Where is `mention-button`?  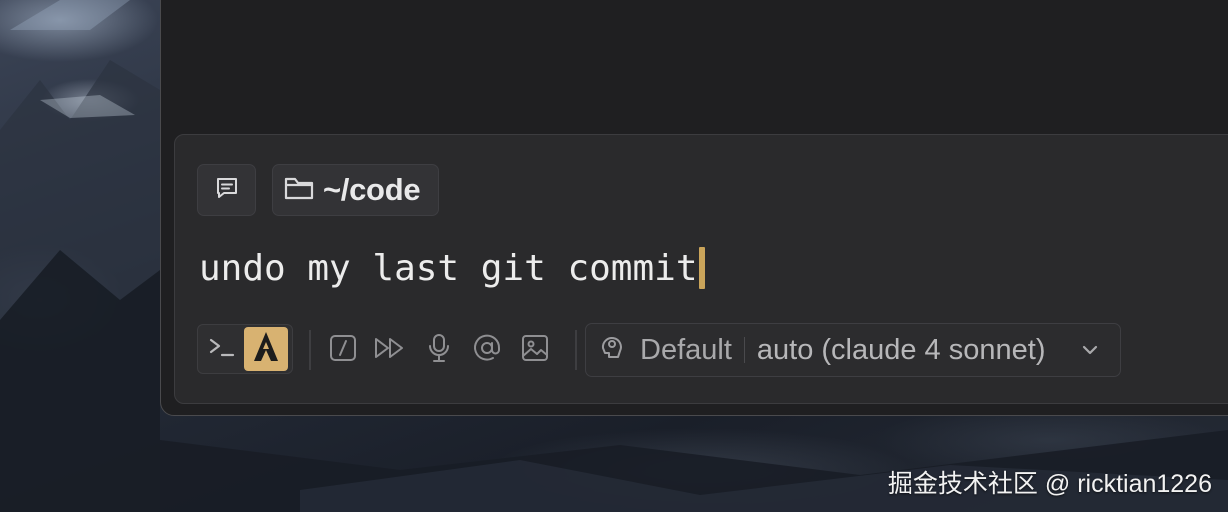
mention-button is located at coordinates (487, 350).